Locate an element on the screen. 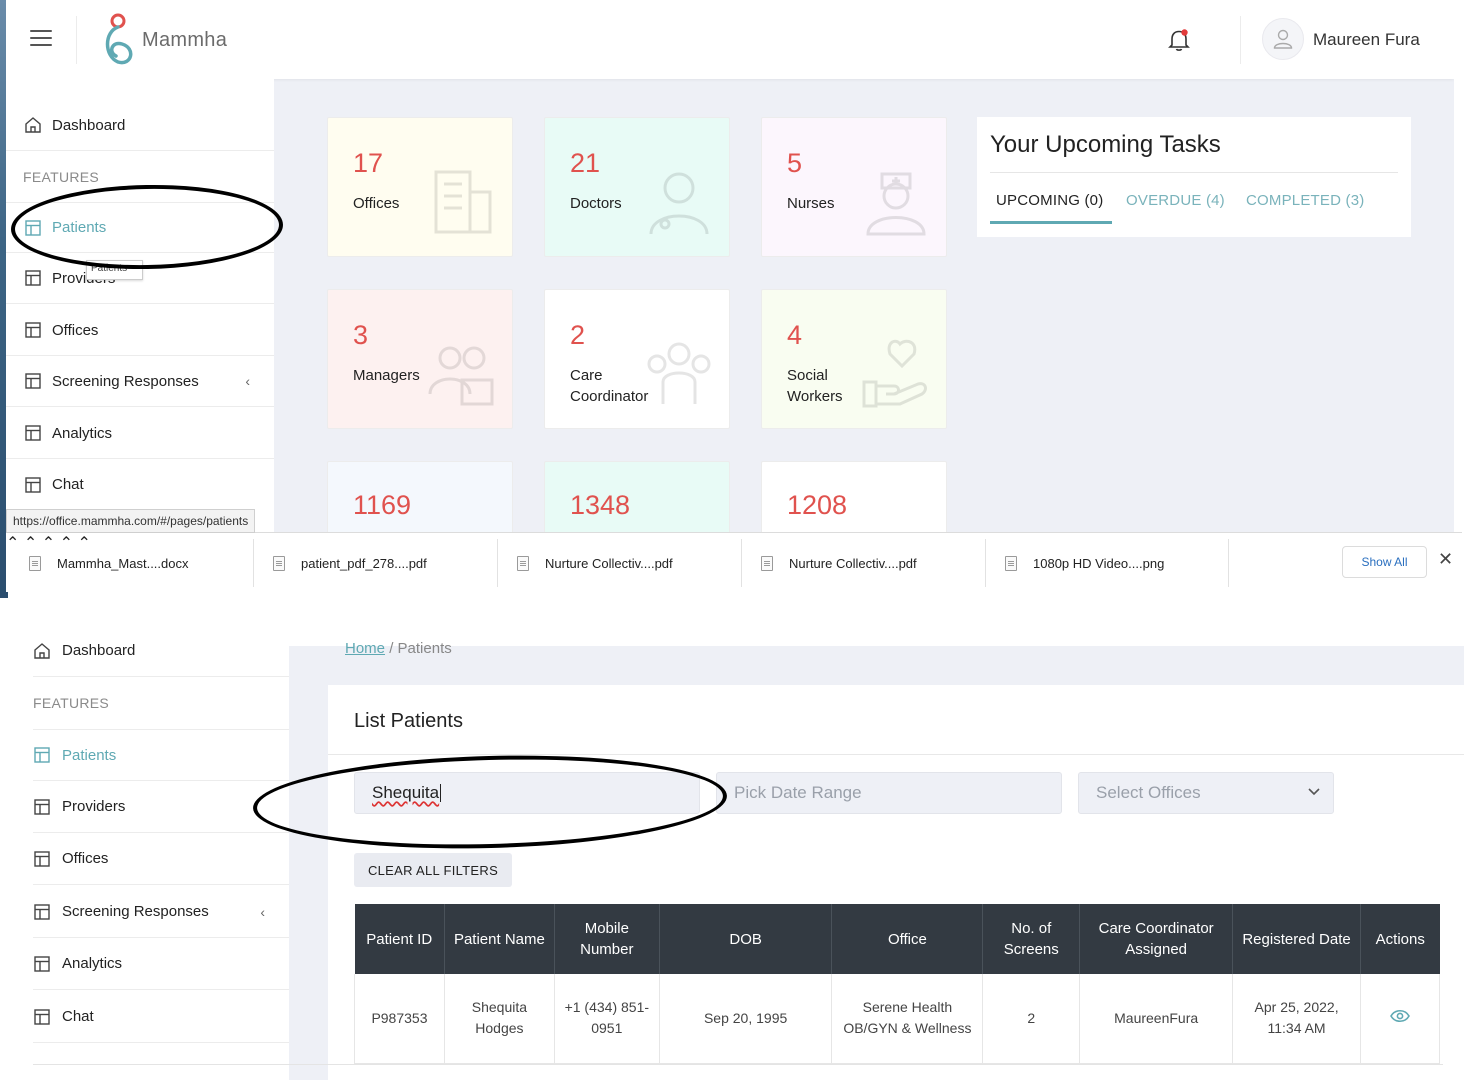 The height and width of the screenshot is (1080, 1464). column-header: Office is located at coordinates (907, 939).